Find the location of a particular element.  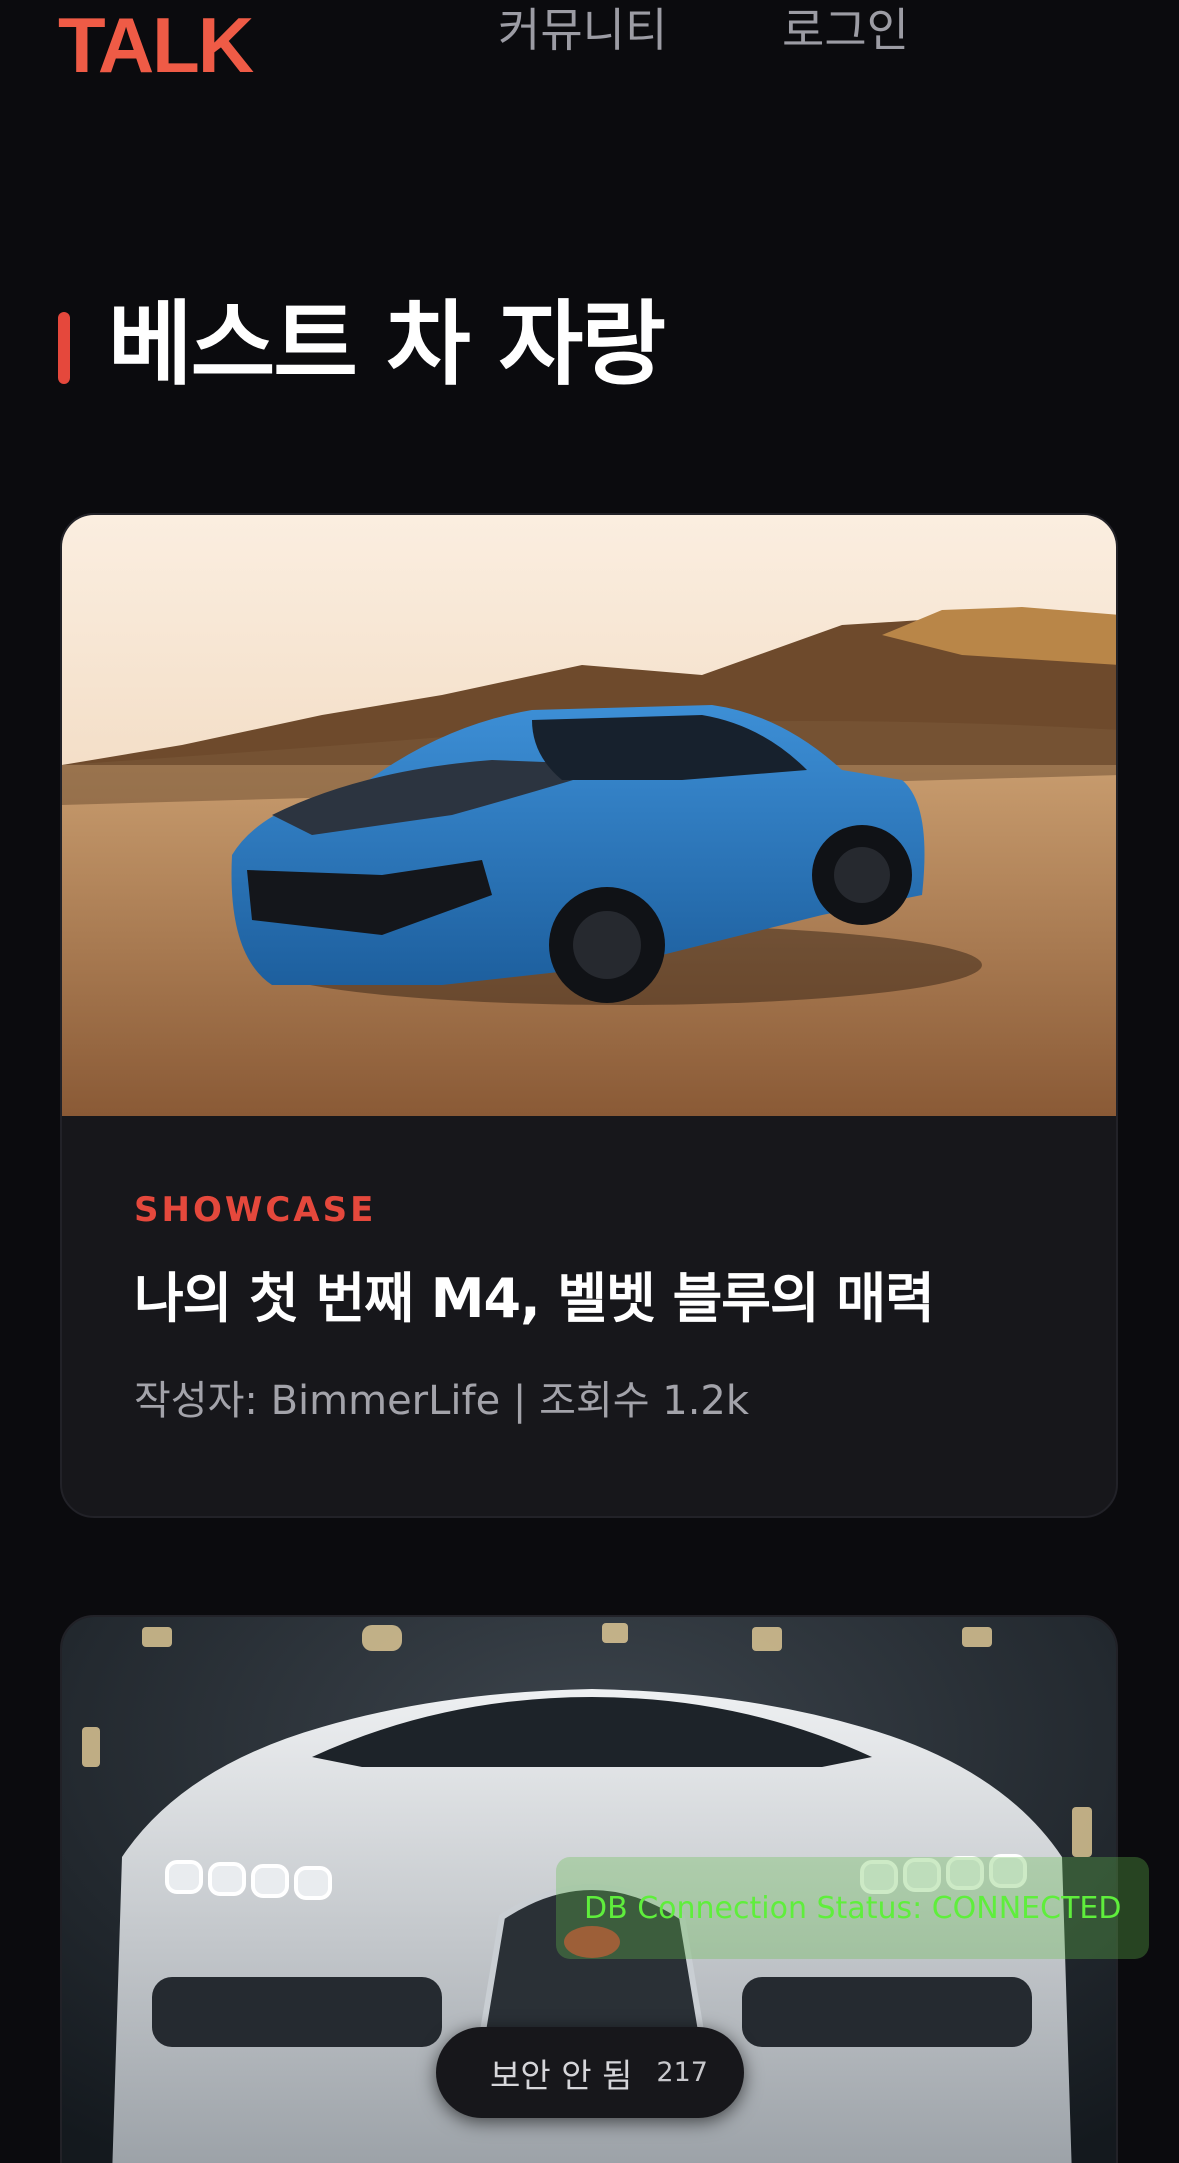

nav-community-link: 커뮤니티 is located at coordinates (582, 30).